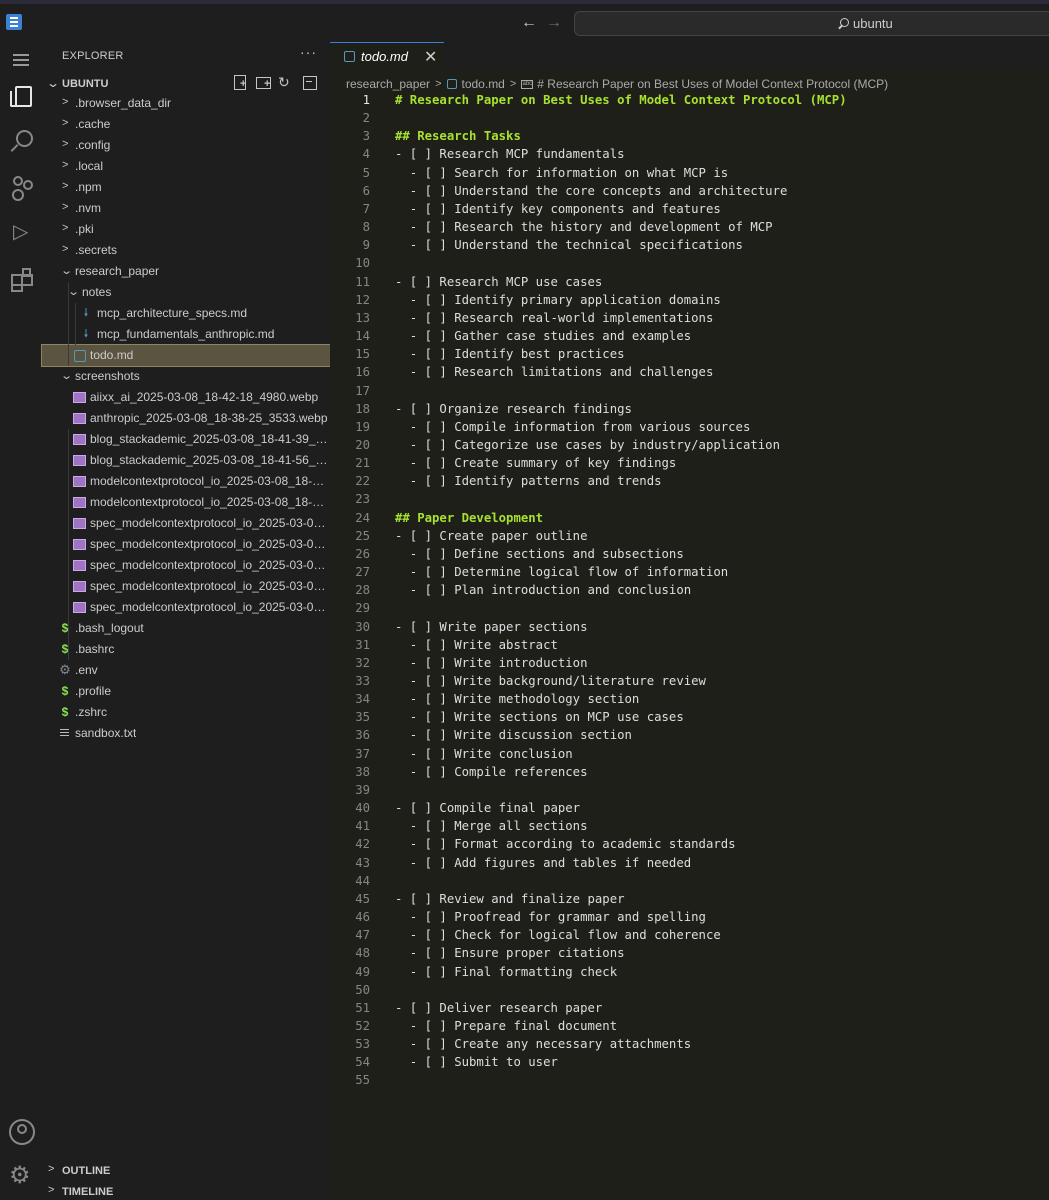 This screenshot has height=1200, width=1049. I want to click on run-debug-icon, so click(21, 233).